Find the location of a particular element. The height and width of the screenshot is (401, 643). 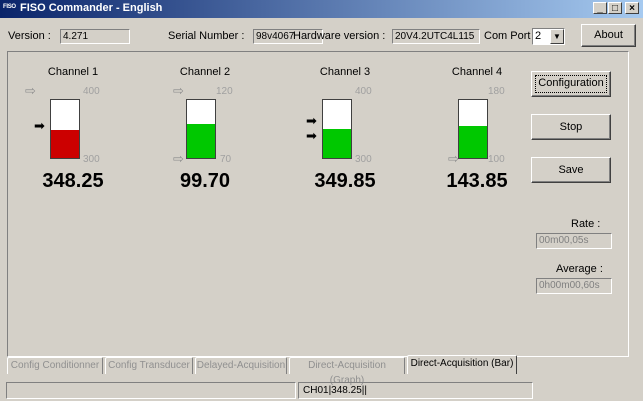

max-value: 180 is located at coordinates (496, 91).